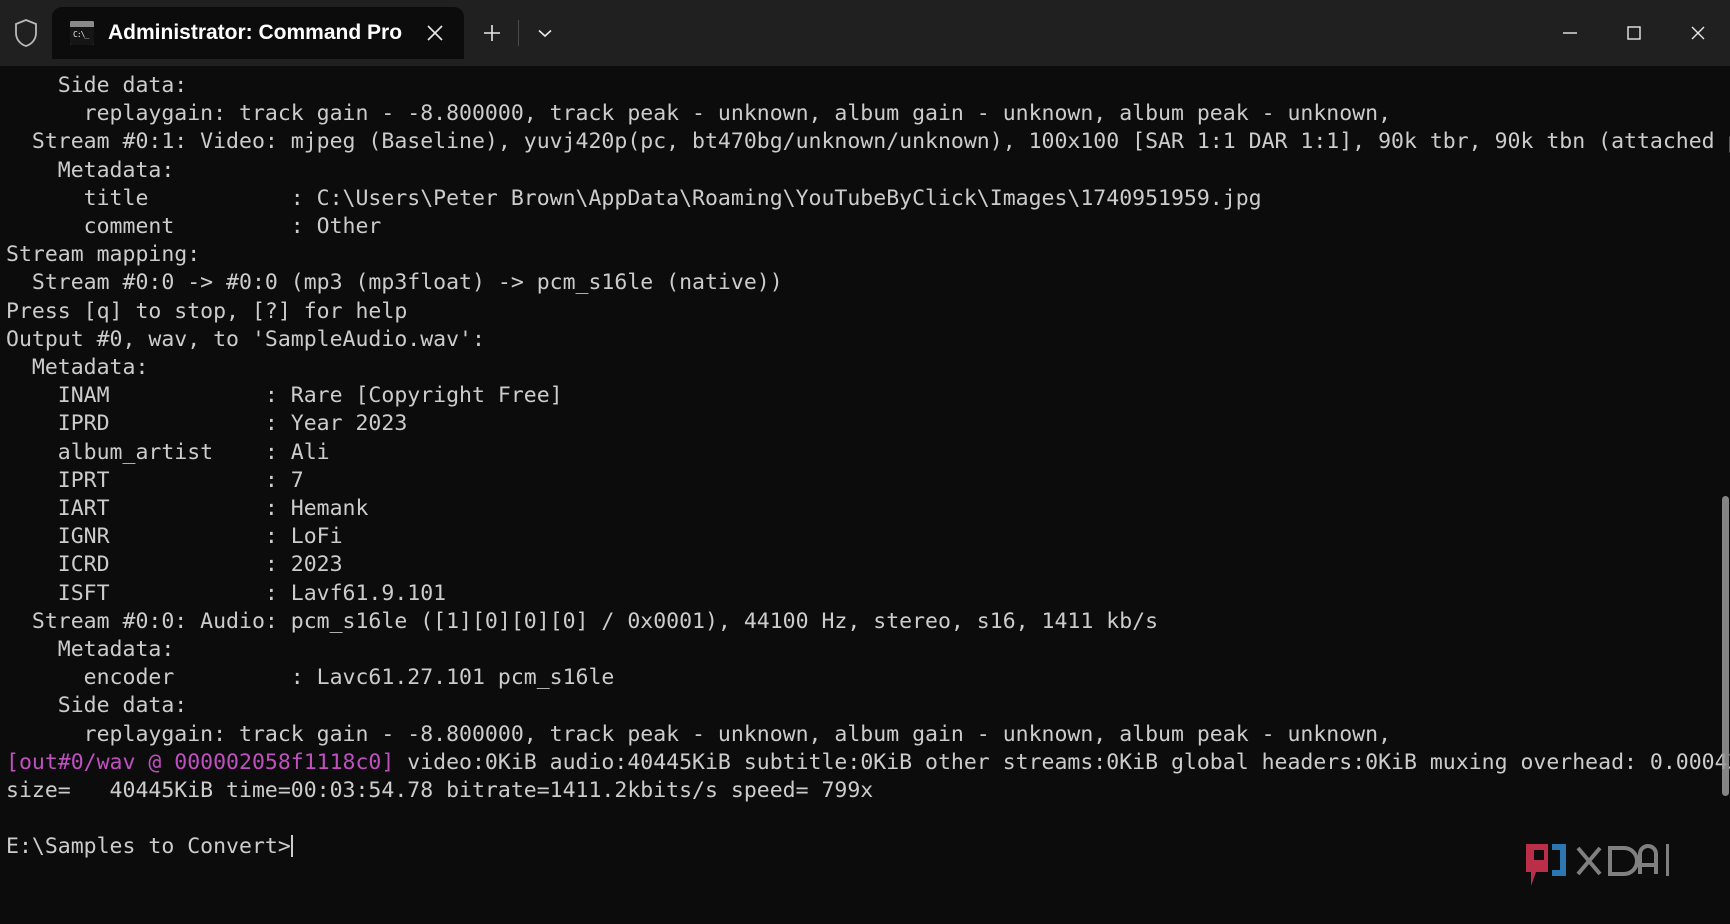 This screenshot has height=924, width=1730. Describe the element at coordinates (1570, 33) in the screenshot. I see `minimize-button` at that location.